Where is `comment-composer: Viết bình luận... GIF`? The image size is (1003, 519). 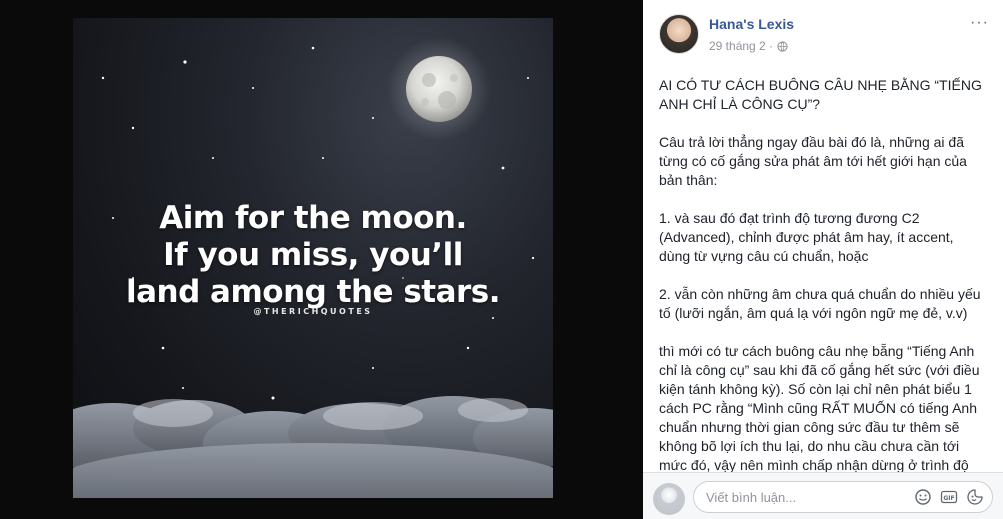 comment-composer: Viết bình luận... GIF is located at coordinates (823, 495).